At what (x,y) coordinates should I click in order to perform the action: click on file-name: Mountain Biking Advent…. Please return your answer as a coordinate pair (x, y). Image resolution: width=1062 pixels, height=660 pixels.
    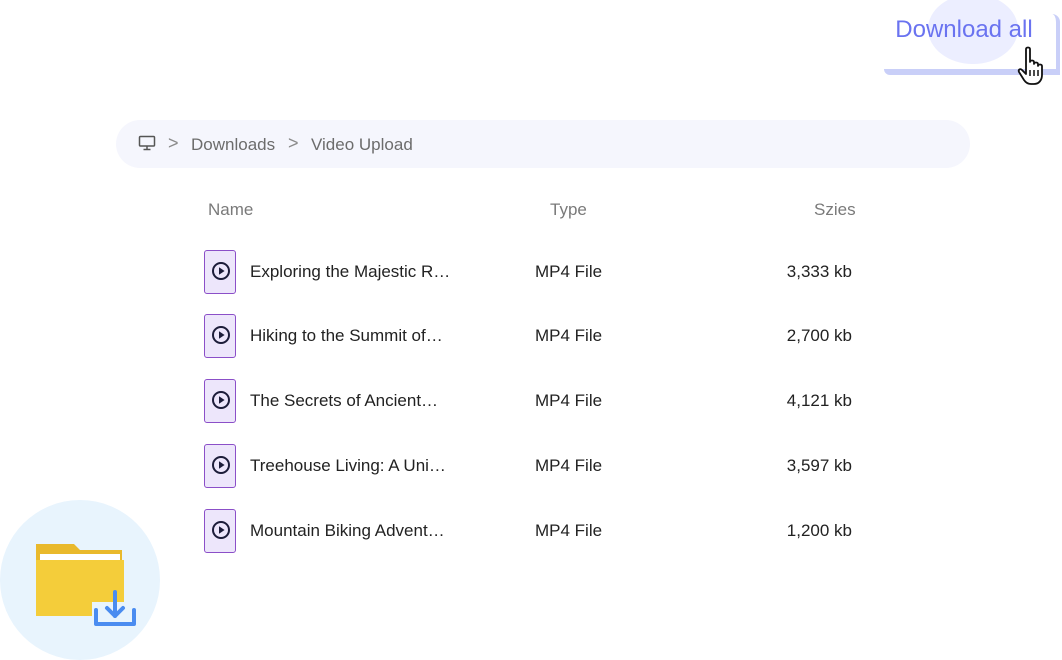
    Looking at the image, I should click on (347, 530).